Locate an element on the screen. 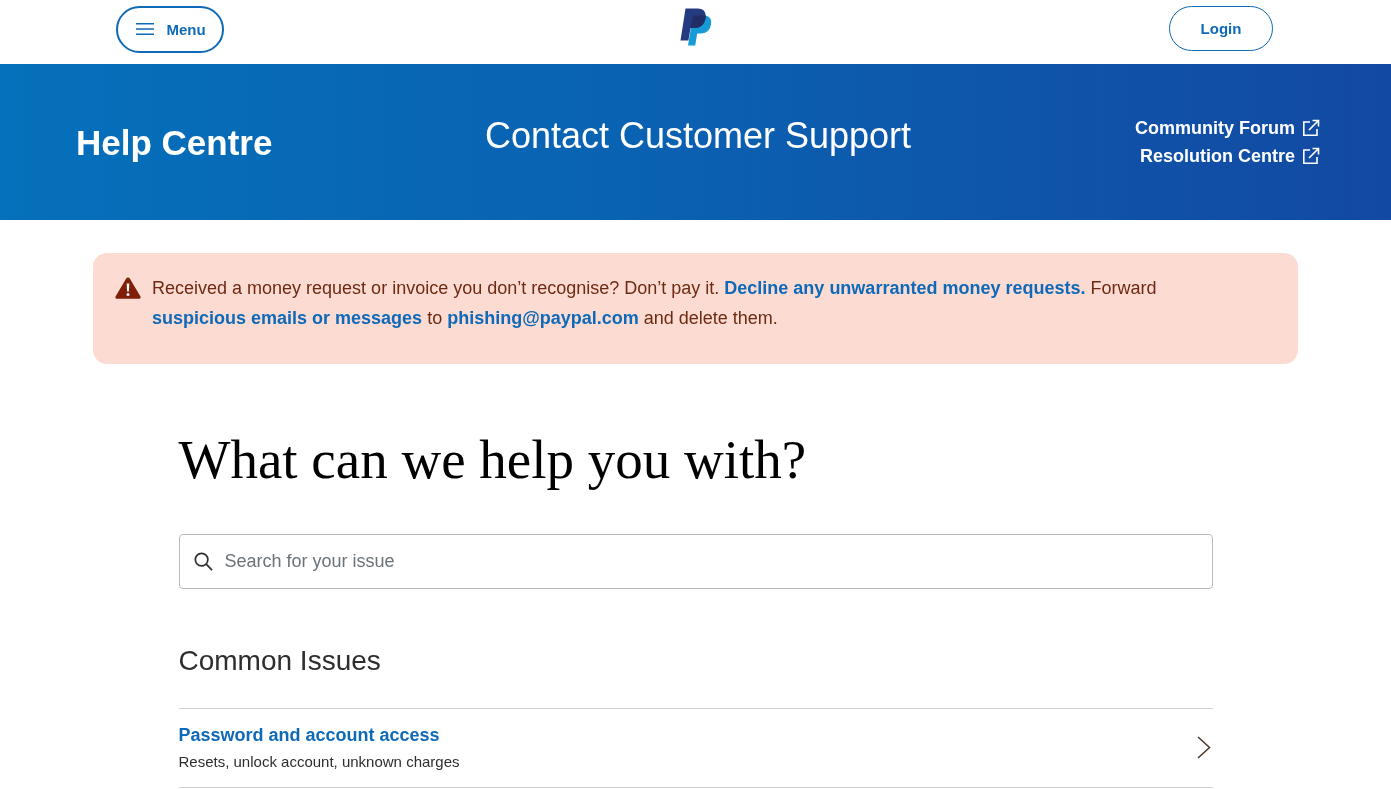 The width and height of the screenshot is (1391, 789). issue-title: Password and account access is located at coordinates (309, 735).